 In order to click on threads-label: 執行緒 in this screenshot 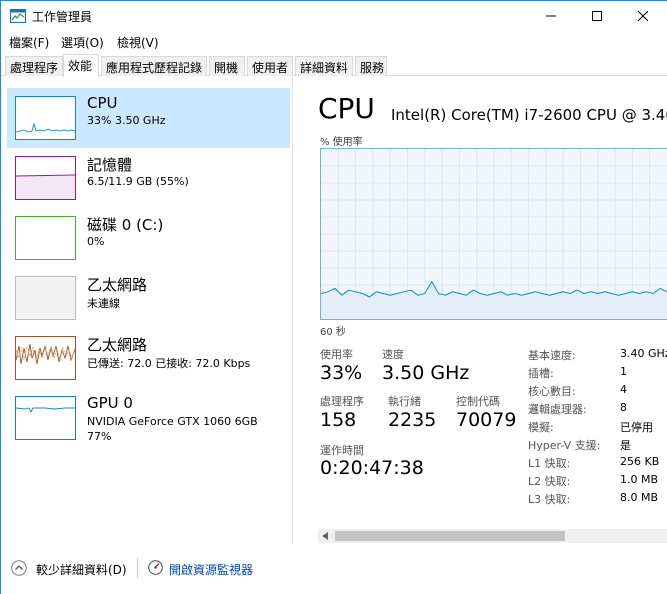, I will do `click(404, 401)`.